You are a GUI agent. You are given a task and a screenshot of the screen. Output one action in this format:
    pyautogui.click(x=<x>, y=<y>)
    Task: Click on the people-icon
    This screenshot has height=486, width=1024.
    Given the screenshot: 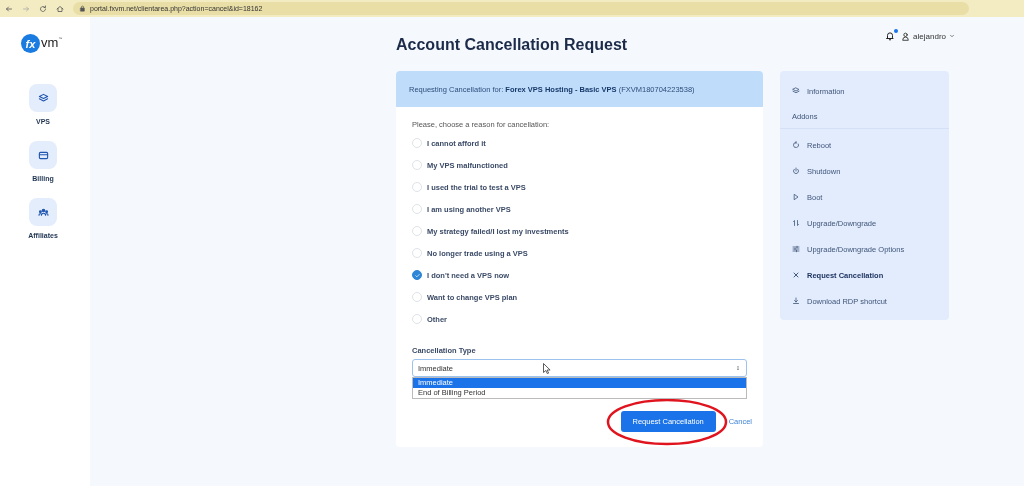 What is the action you would take?
    pyautogui.click(x=43, y=212)
    